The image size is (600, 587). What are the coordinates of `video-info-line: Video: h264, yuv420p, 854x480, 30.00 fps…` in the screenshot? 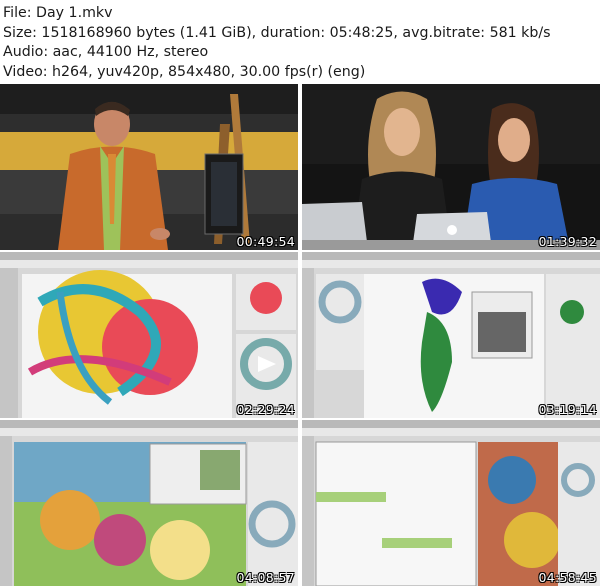 It's located at (184, 71).